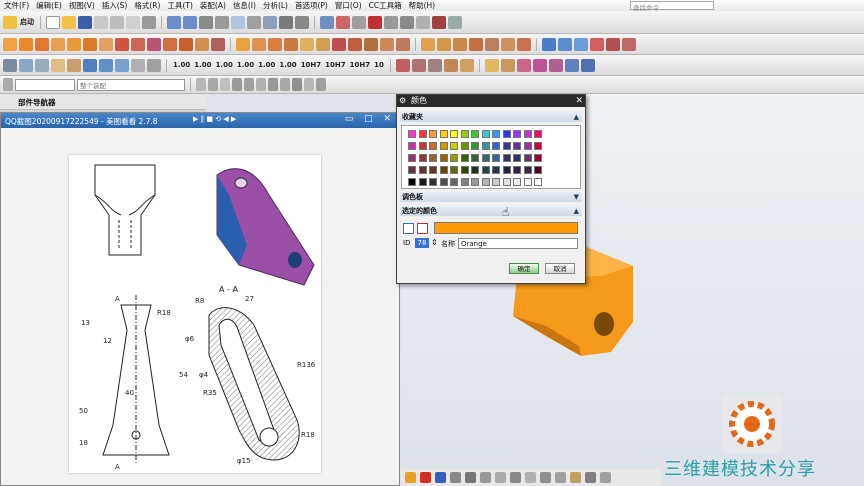 This screenshot has width=864, height=486. What do you see at coordinates (422, 5) in the screenshot?
I see `menu-help: 帮助(H)` at bounding box center [422, 5].